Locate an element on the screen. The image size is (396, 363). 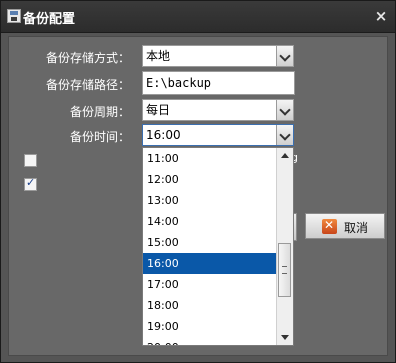
storage-method-select: 本地 is located at coordinates (218, 56).